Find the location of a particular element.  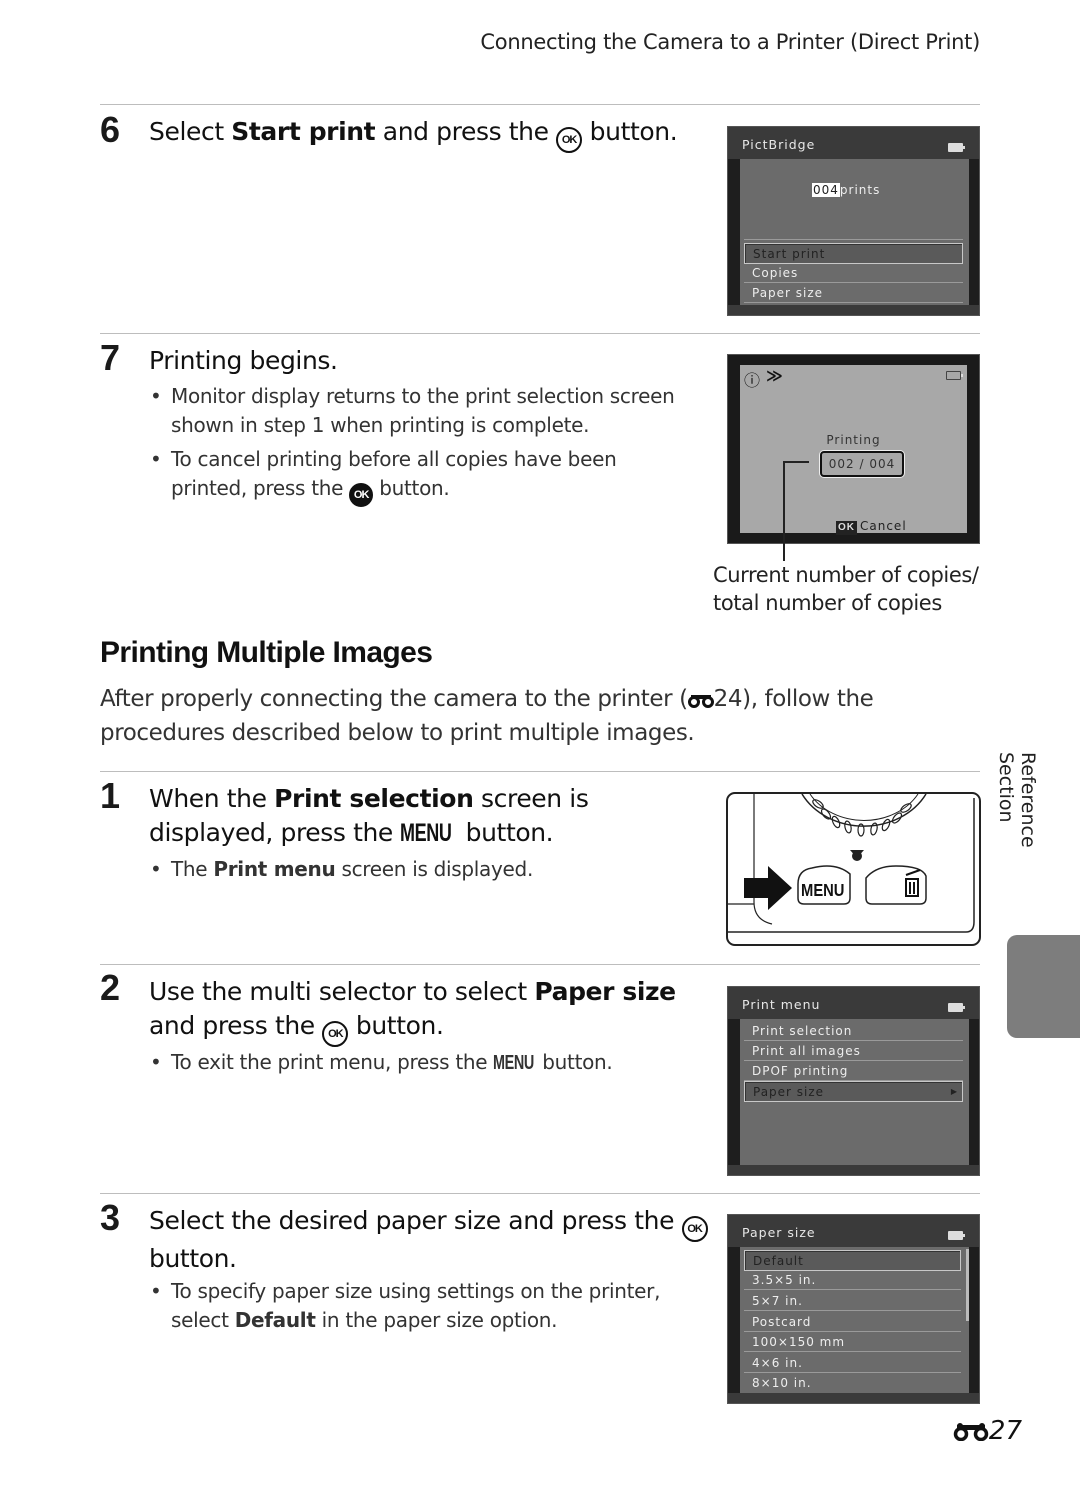

menu-item-dpof-printing: DPOF printing is located at coordinates (853, 1071).